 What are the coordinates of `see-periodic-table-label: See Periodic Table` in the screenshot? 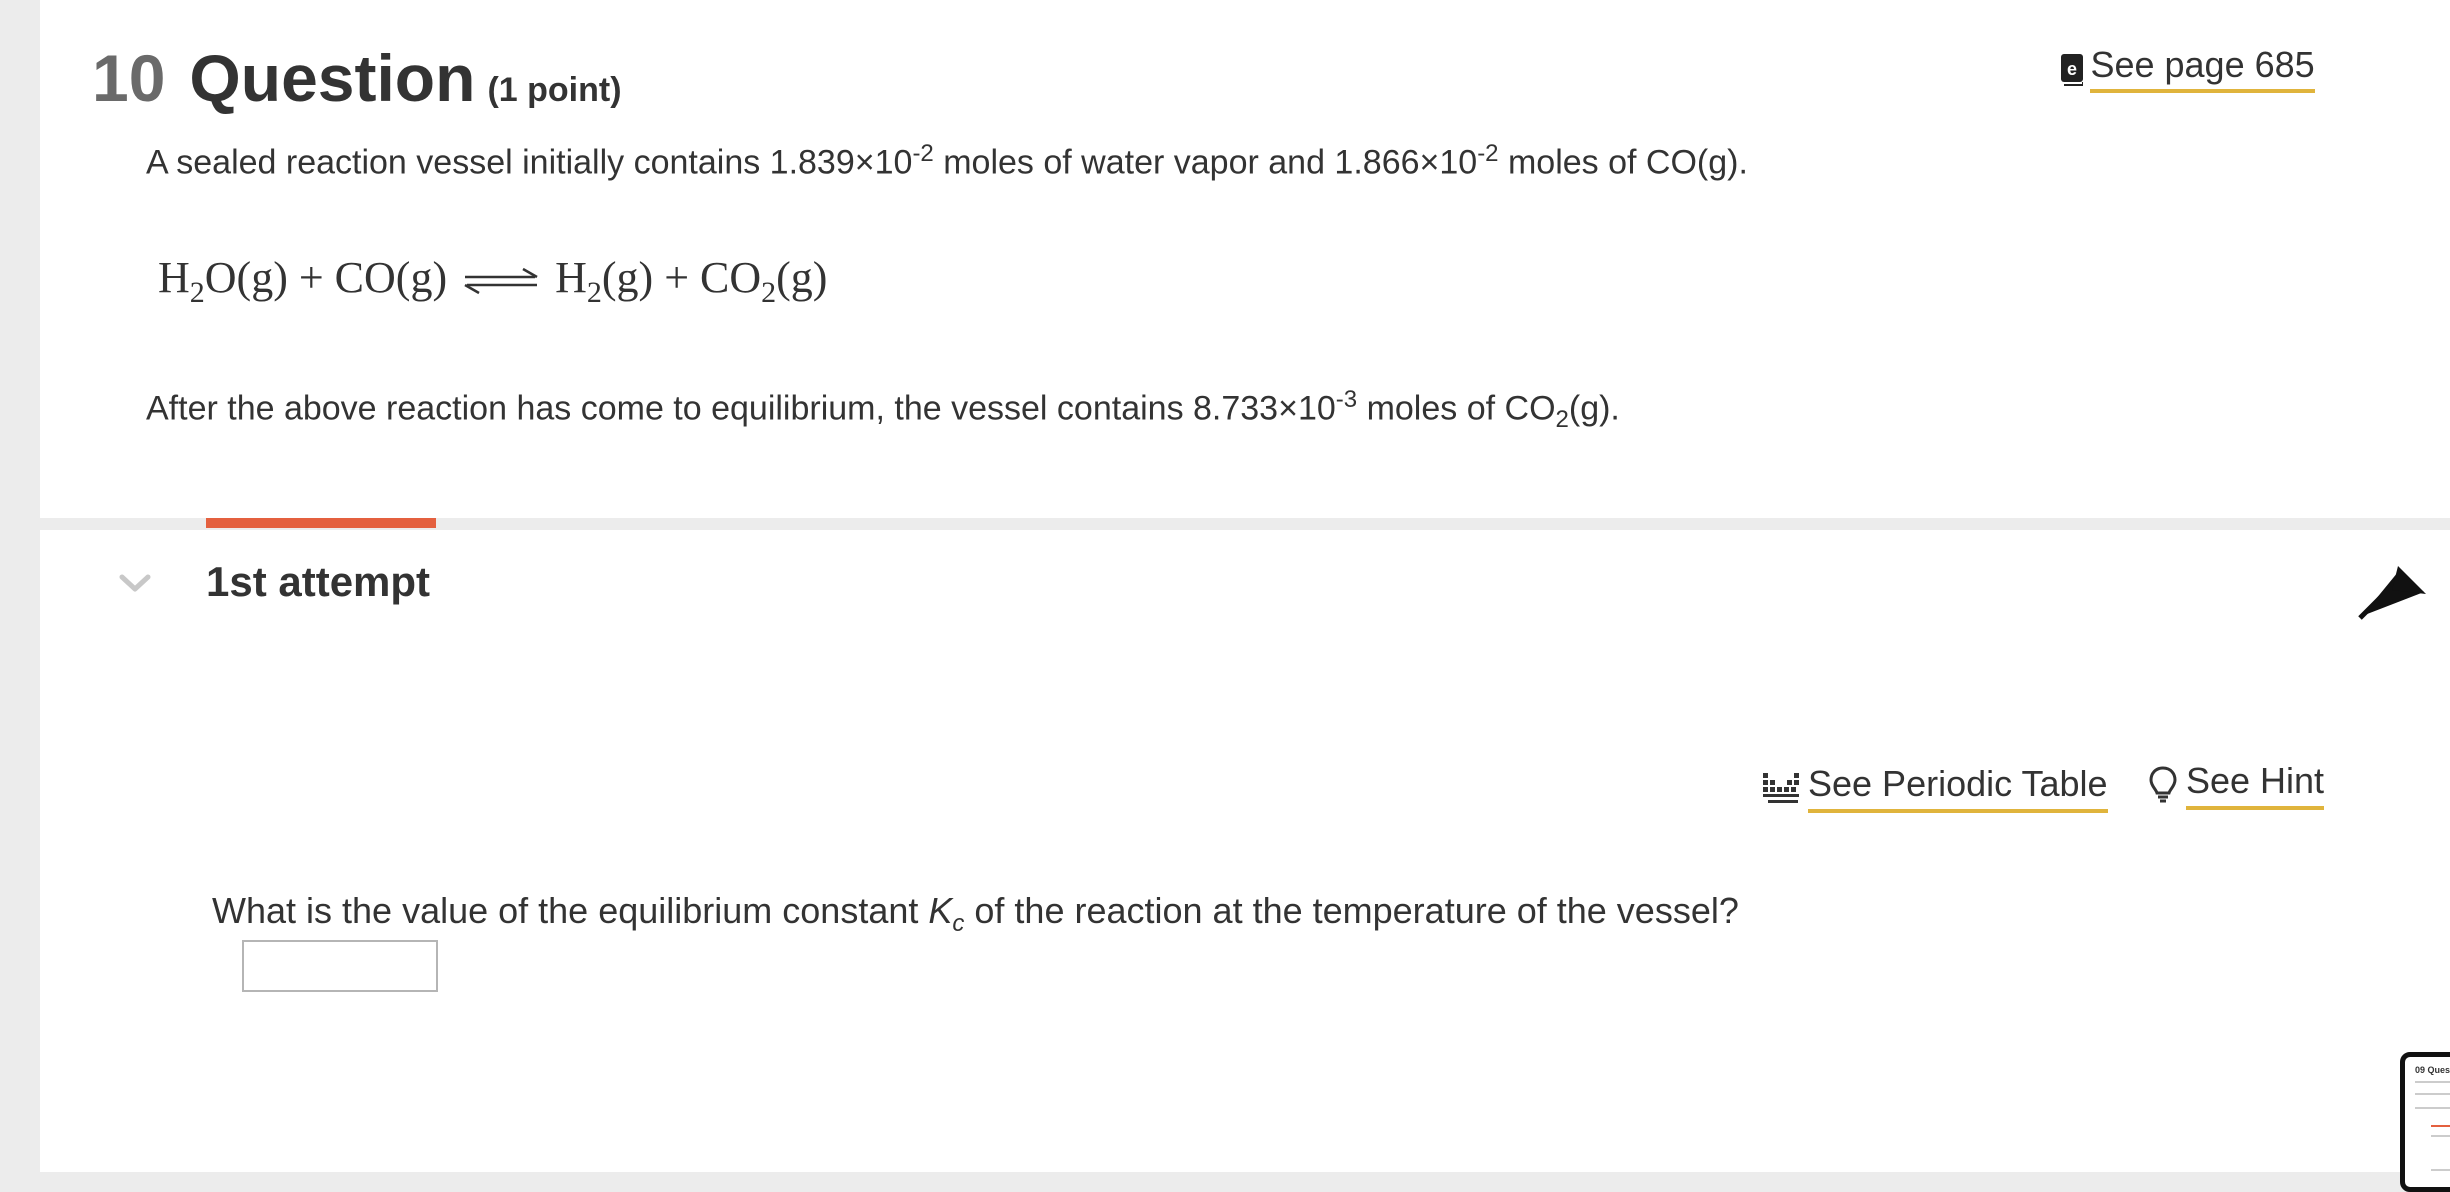 It's located at (1958, 788).